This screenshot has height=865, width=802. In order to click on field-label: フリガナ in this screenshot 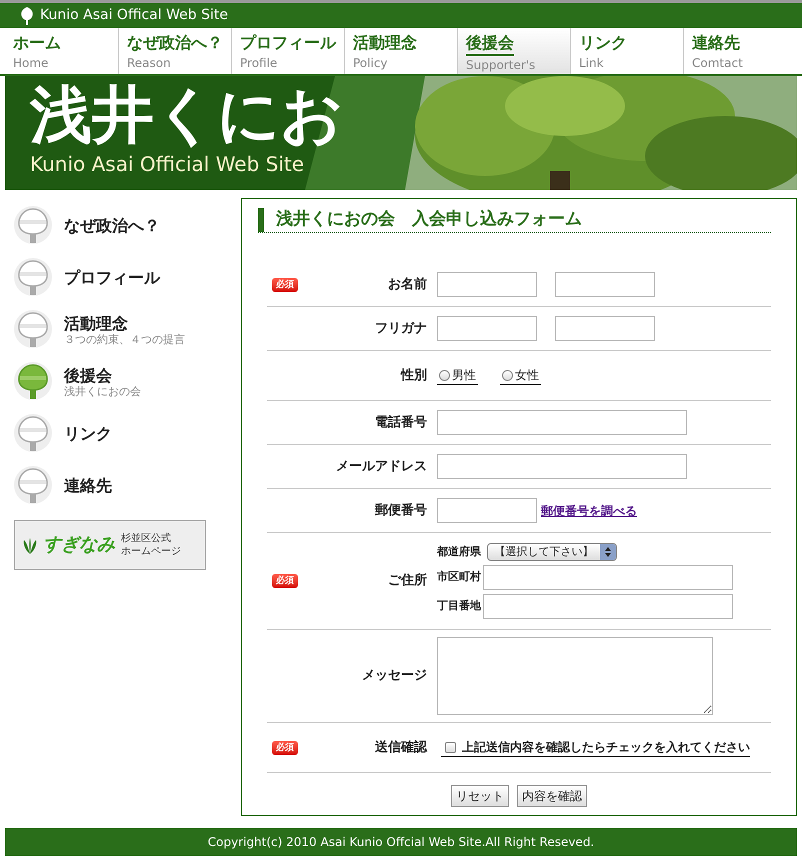, I will do `click(401, 329)`.